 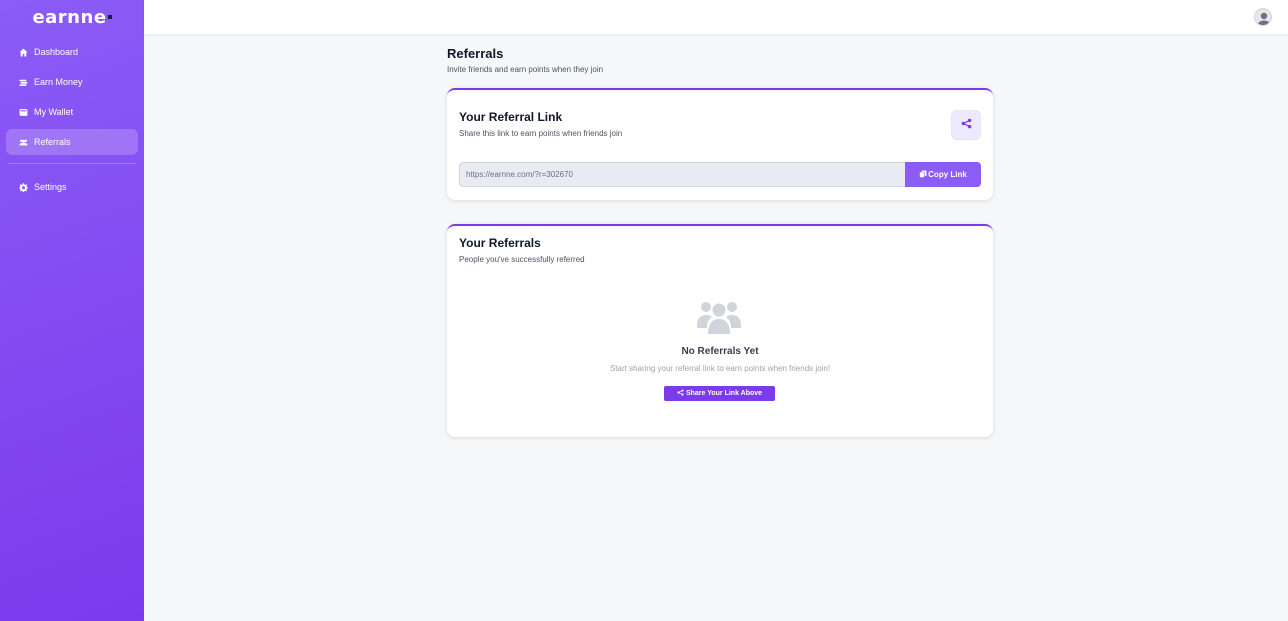 I want to click on card-title: Your Referrals, so click(x=500, y=243).